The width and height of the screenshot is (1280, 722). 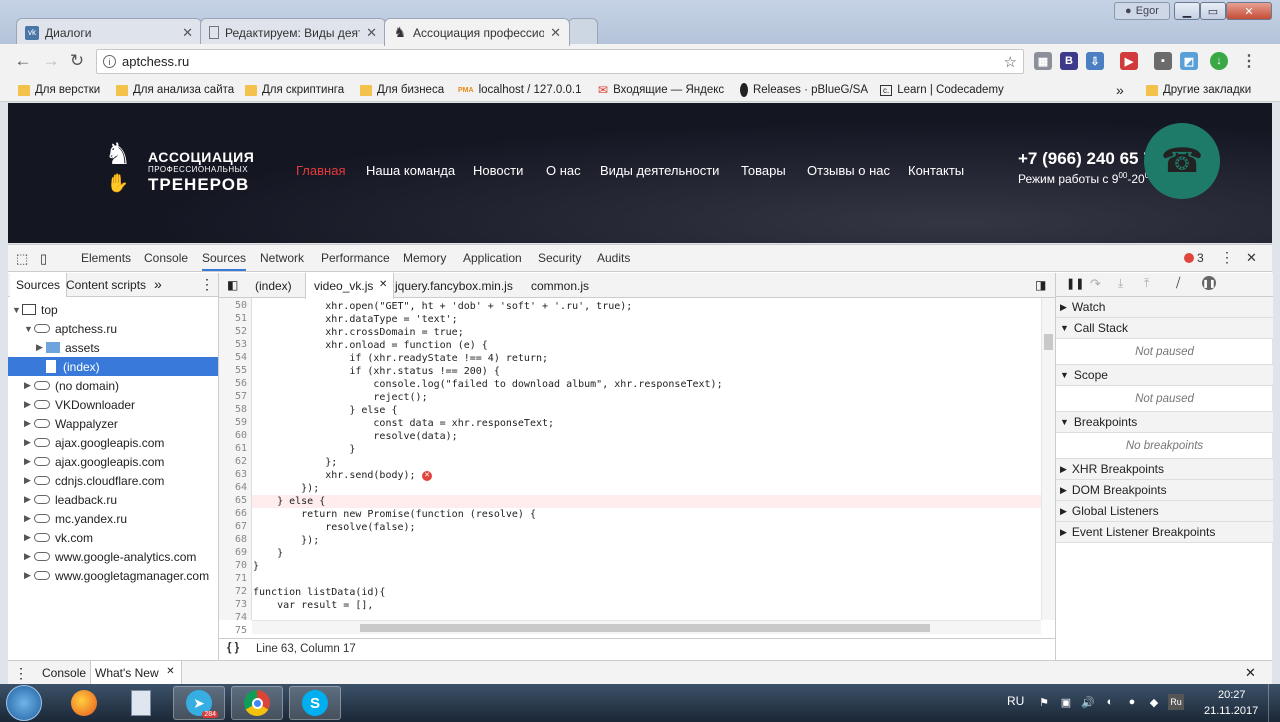 I want to click on callback-button: ☎, so click(x=1182, y=161).